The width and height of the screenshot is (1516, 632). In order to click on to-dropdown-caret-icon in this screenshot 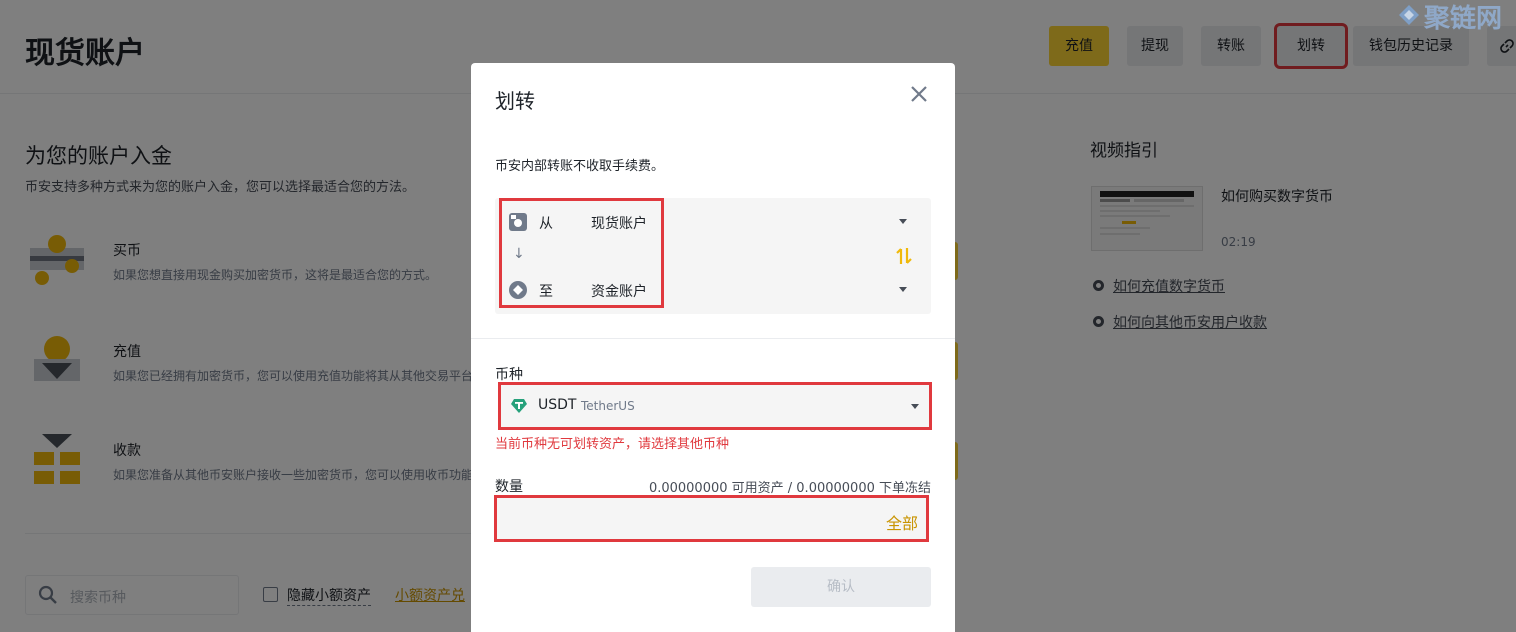, I will do `click(903, 289)`.